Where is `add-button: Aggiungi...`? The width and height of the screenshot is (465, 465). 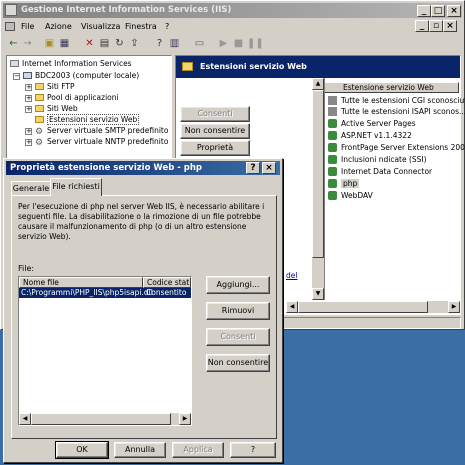 add-button: Aggiungi... is located at coordinates (238, 285).